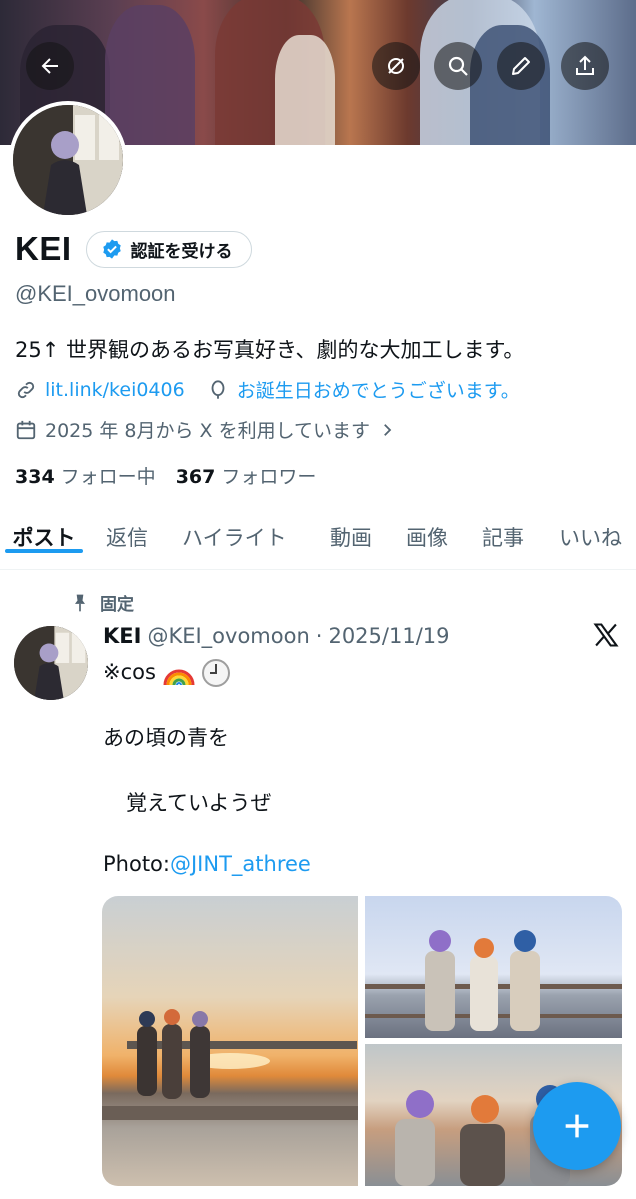  I want to click on search-icon, so click(458, 66).